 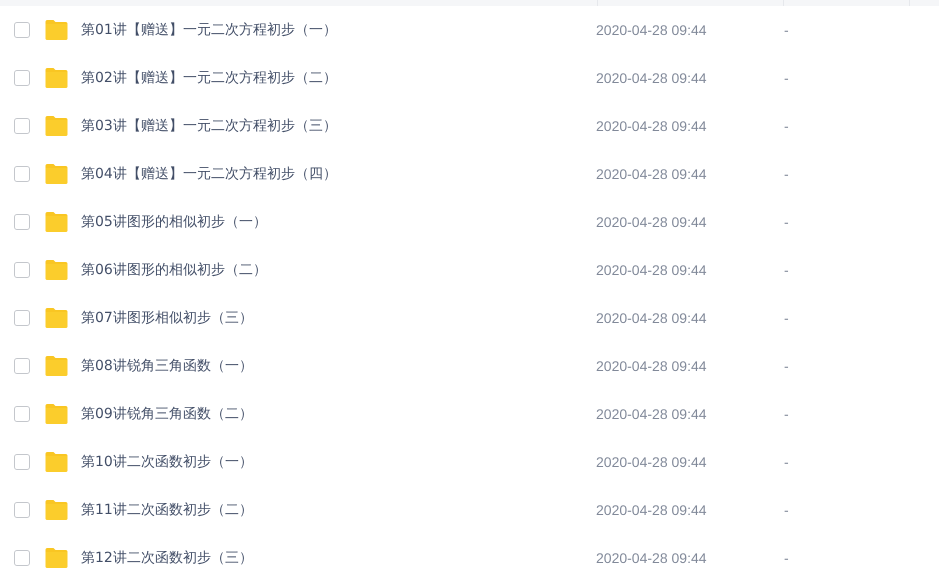 What do you see at coordinates (338, 462) in the screenshot?
I see `file-name: 第10讲二次函数初步（一）` at bounding box center [338, 462].